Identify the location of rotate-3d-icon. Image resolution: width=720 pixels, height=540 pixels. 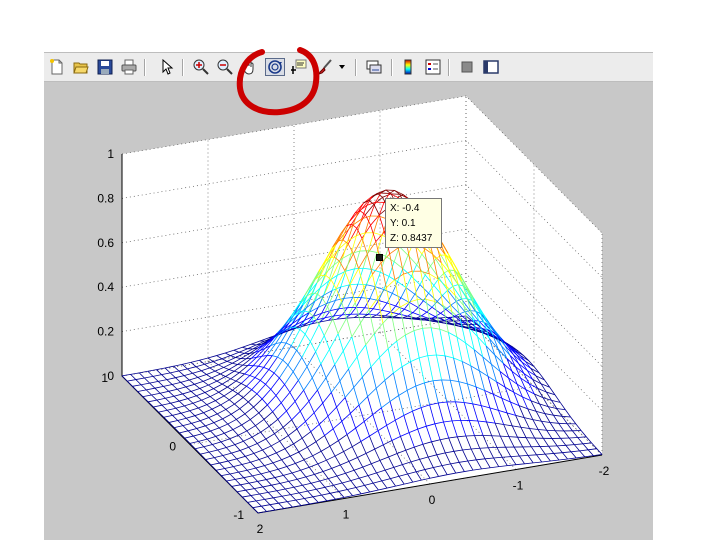
(275, 67).